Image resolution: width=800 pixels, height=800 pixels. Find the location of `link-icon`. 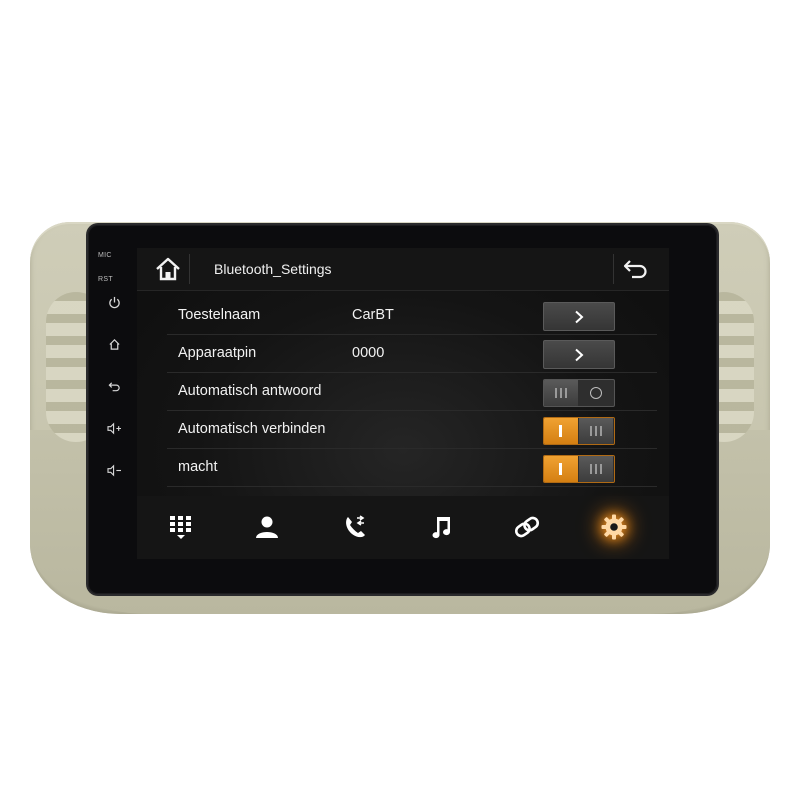

link-icon is located at coordinates (527, 527).